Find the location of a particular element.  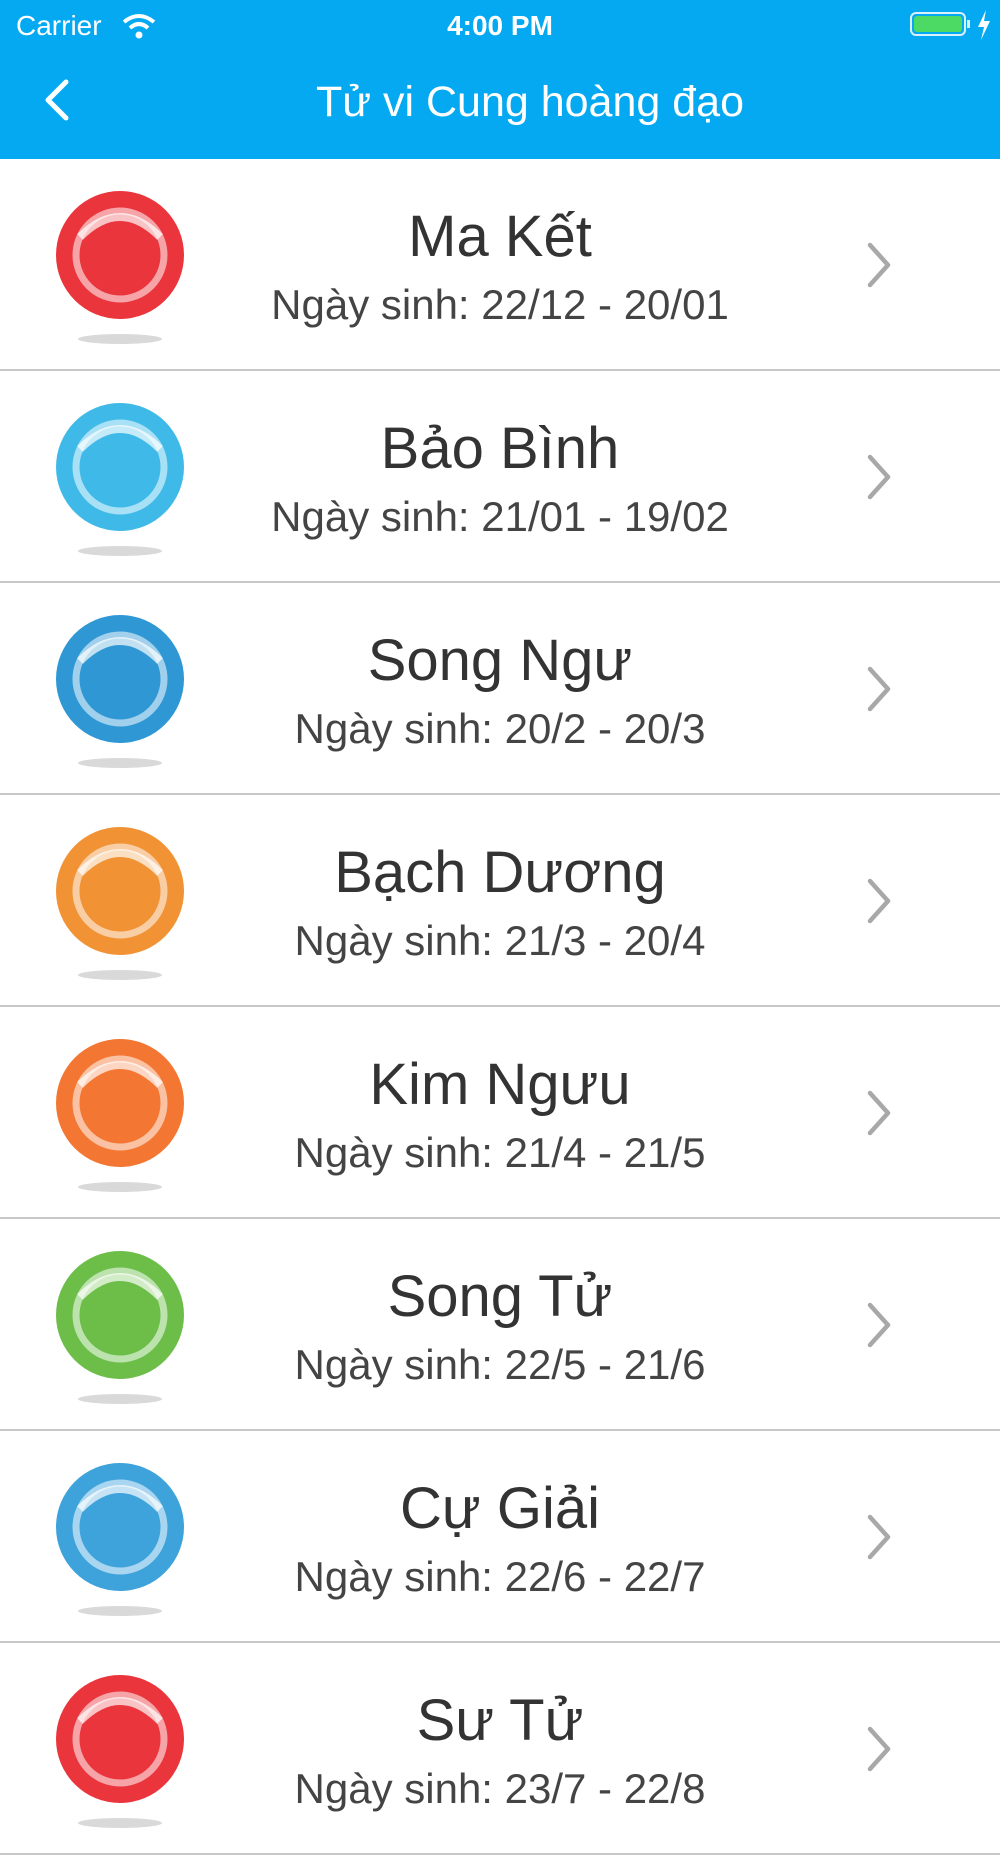

list-item: Sư Tử Ngày sinh: 23/7 - 22/8 is located at coordinates (500, 1749).